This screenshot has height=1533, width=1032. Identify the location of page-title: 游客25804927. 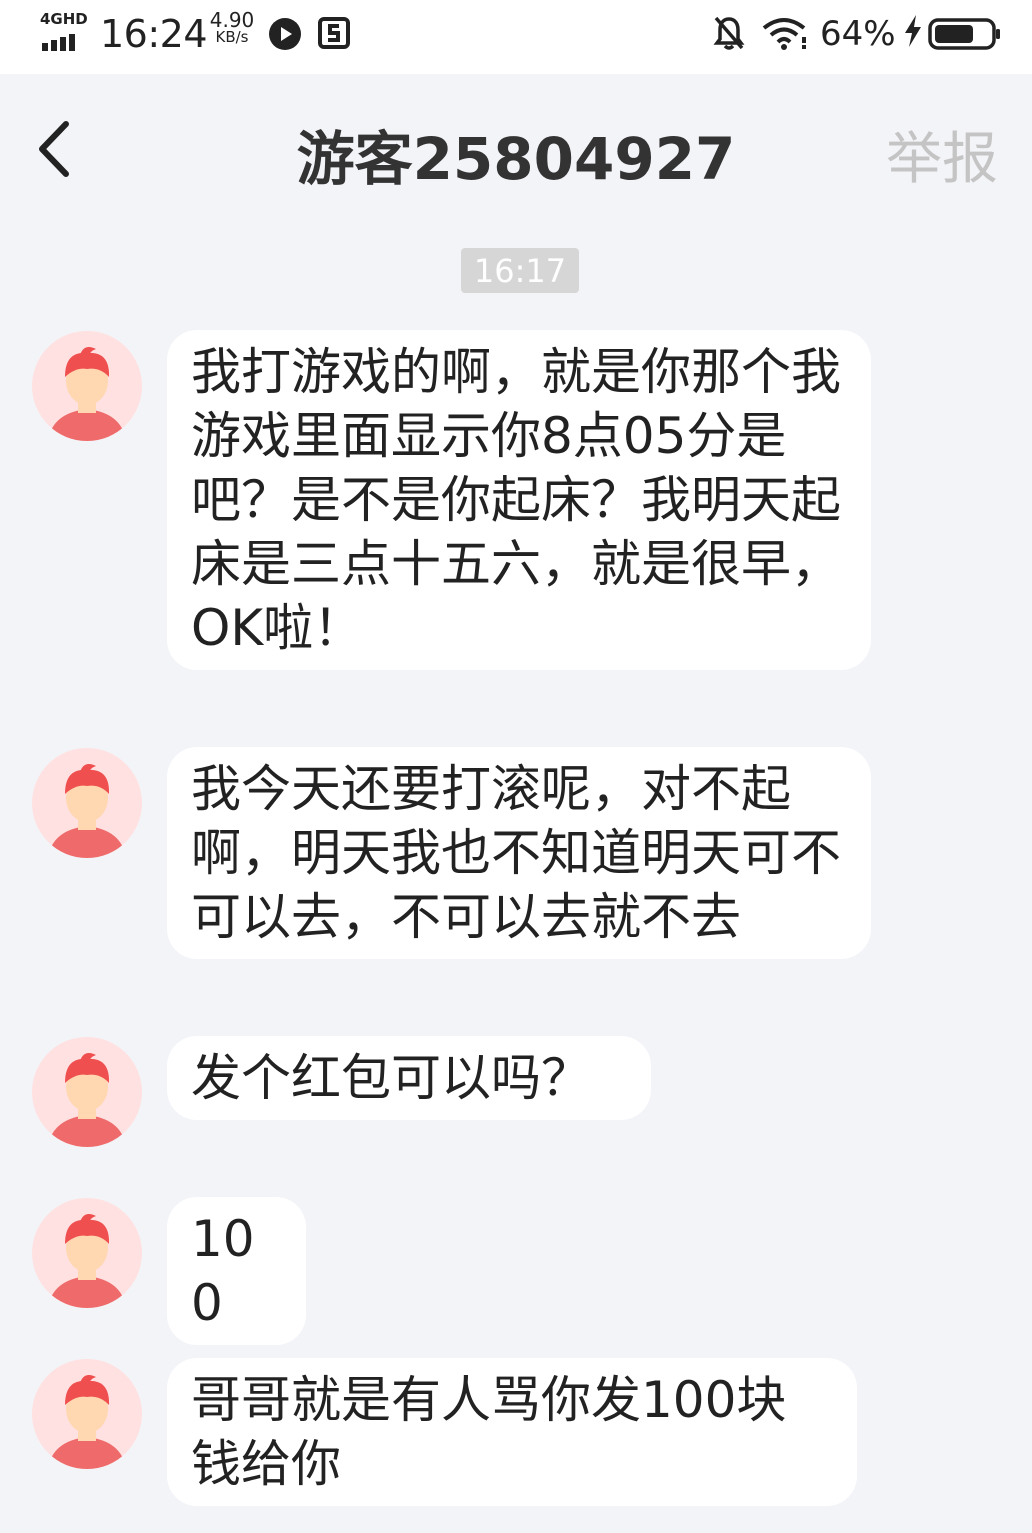
(516, 159).